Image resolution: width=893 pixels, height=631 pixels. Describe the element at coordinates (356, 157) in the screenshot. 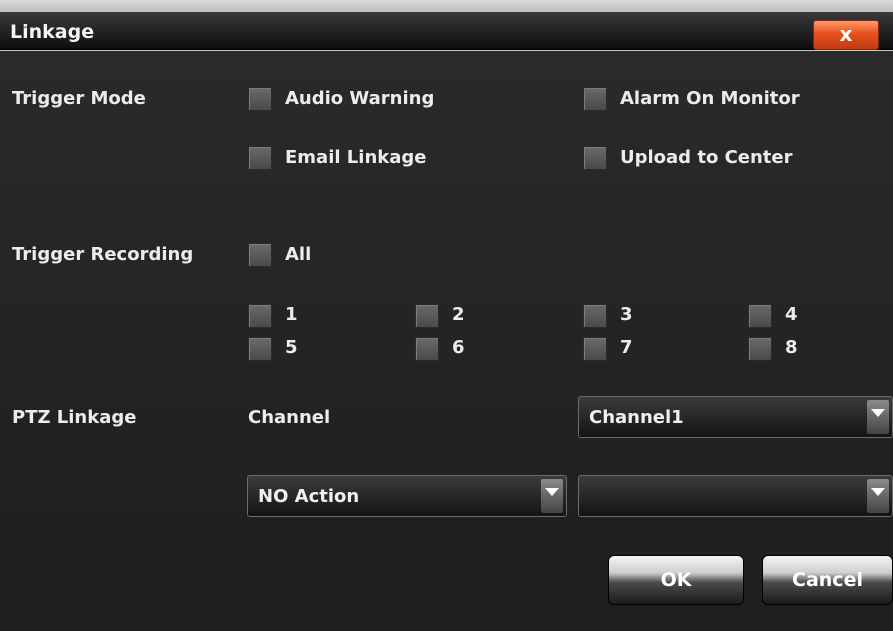

I see `email-linkage-label: Email Linkage` at that location.